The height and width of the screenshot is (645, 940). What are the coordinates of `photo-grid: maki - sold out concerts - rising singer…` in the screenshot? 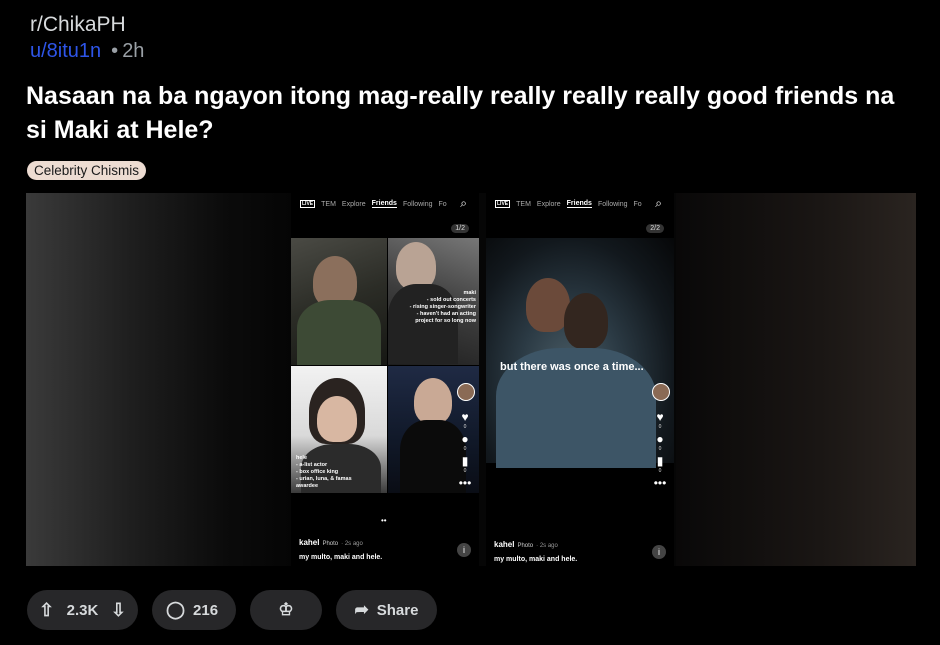 It's located at (385, 365).